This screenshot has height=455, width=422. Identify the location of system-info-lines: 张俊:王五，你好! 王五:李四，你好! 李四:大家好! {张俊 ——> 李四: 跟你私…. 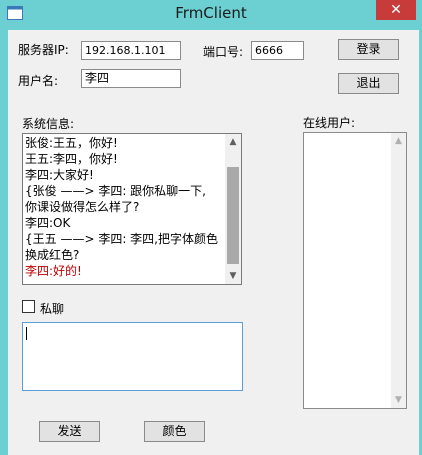
(124, 207).